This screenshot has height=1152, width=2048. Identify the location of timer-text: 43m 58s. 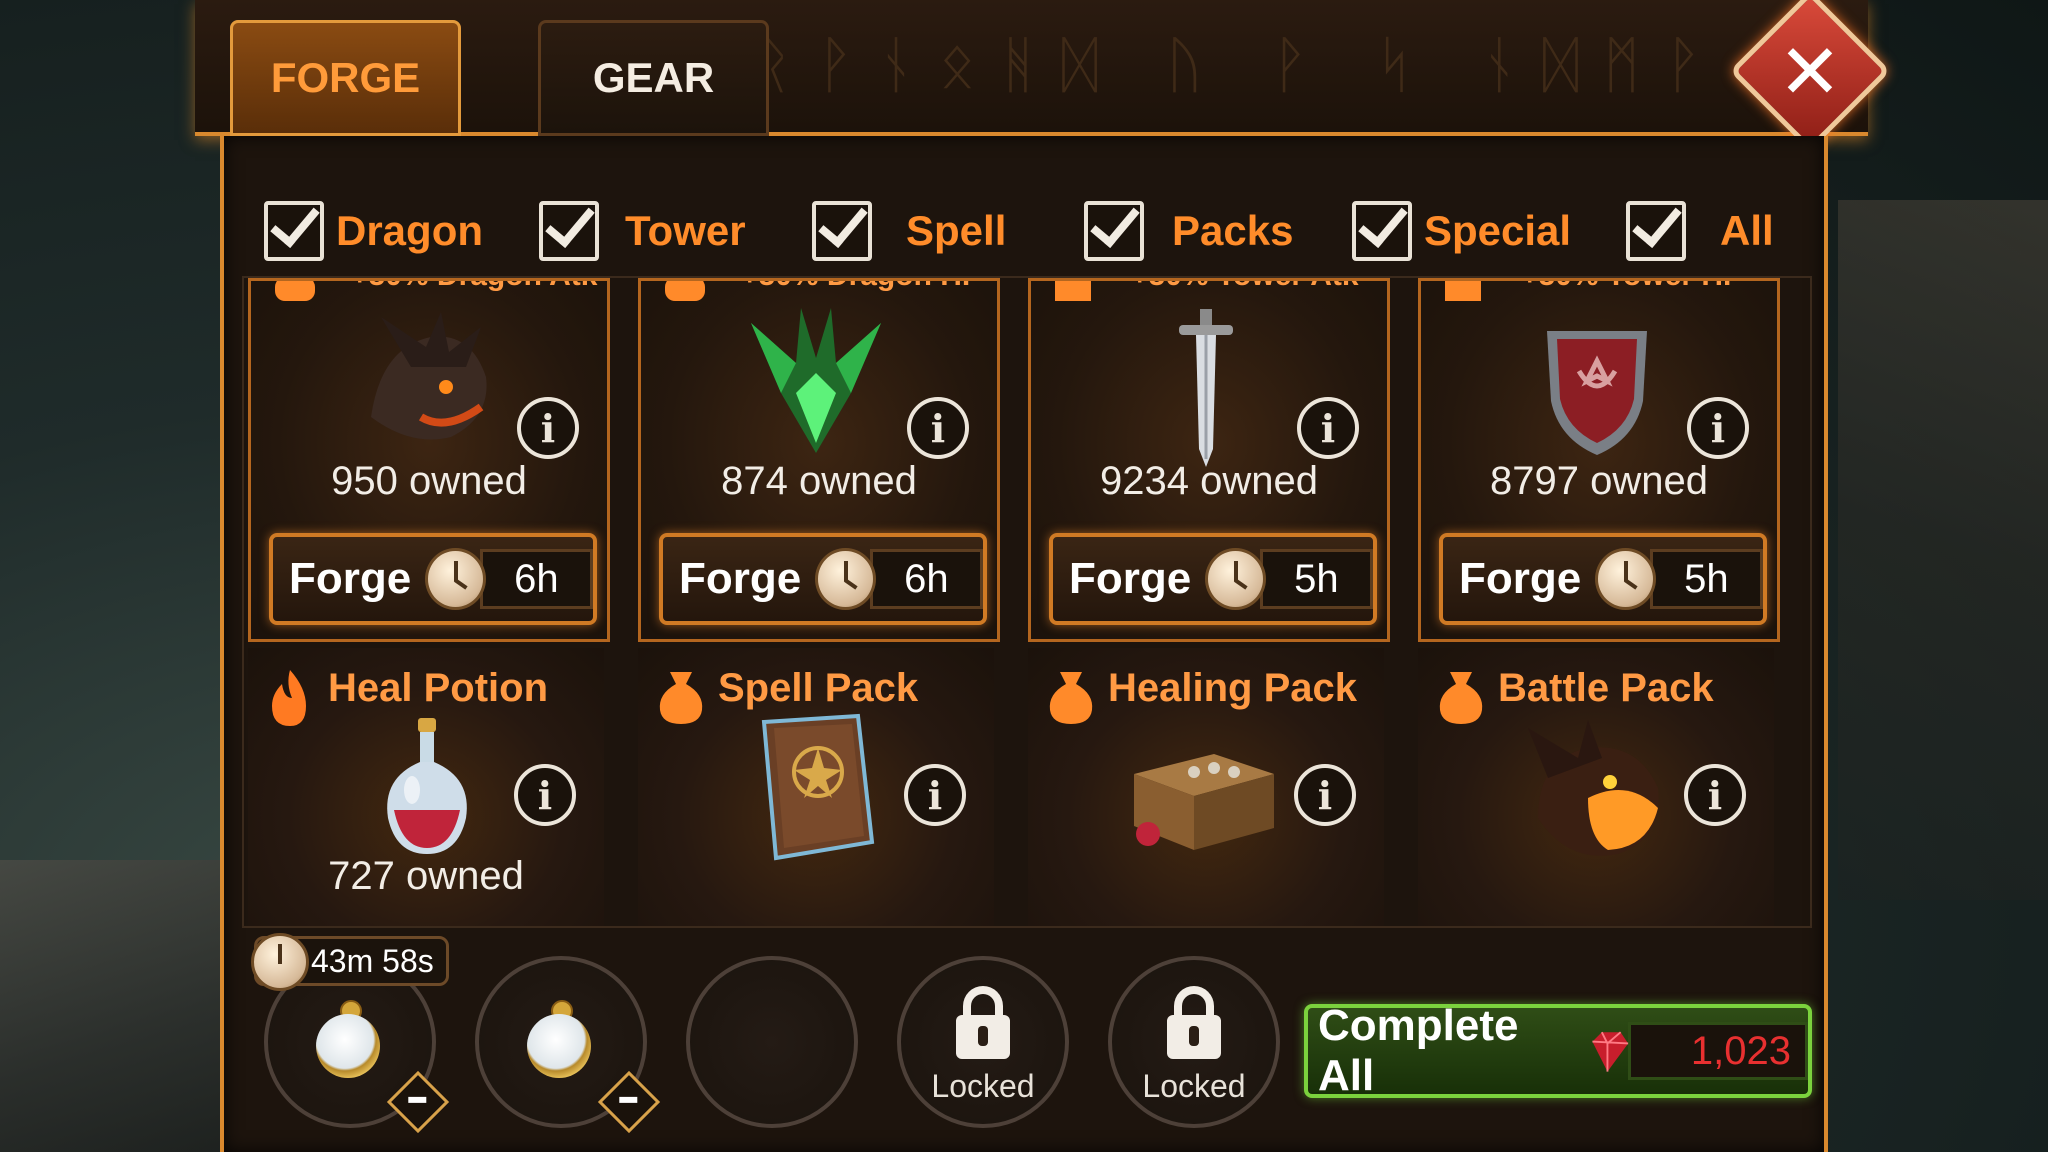
(372, 960).